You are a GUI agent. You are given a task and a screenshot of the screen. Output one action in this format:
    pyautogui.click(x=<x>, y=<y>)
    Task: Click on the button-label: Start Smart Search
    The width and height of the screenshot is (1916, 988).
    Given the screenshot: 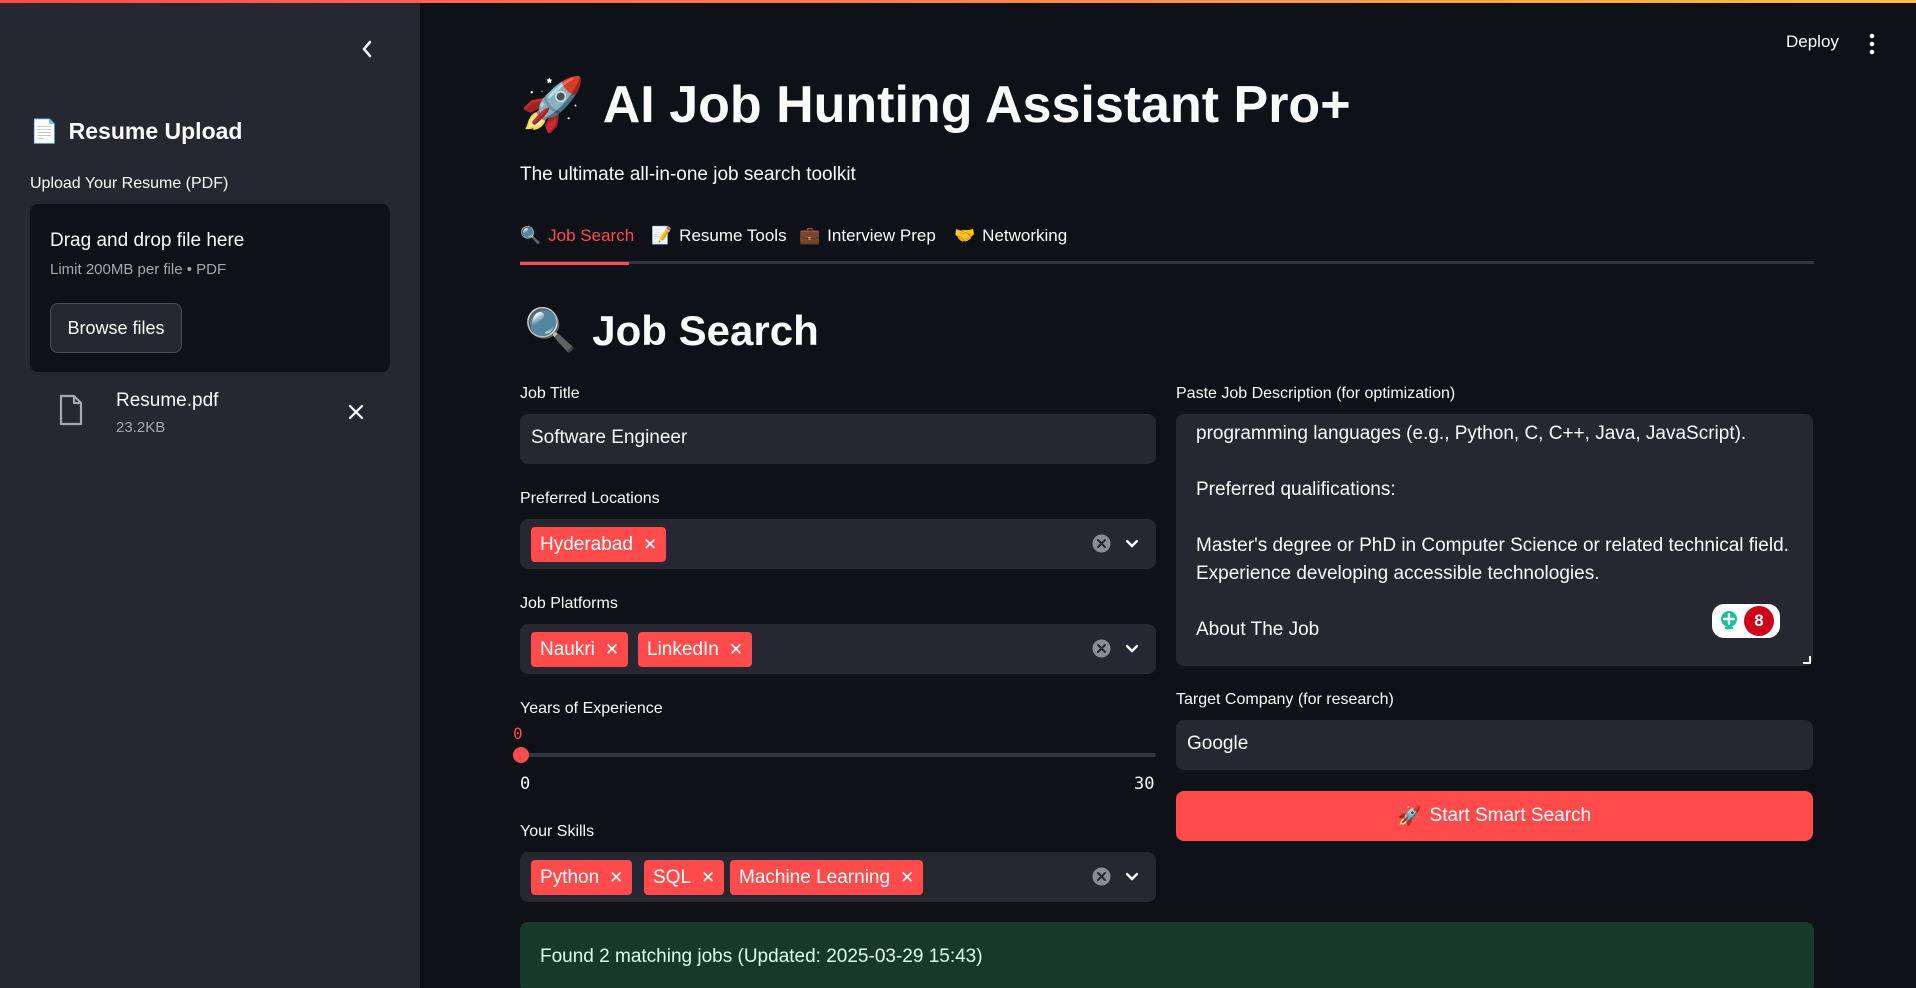 What is the action you would take?
    pyautogui.click(x=1510, y=815)
    